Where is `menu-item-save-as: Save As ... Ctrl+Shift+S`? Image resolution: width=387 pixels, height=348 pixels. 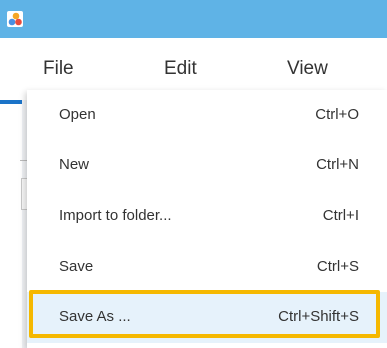 menu-item-save-as: Save As ... Ctrl+Shift+S is located at coordinates (207, 317).